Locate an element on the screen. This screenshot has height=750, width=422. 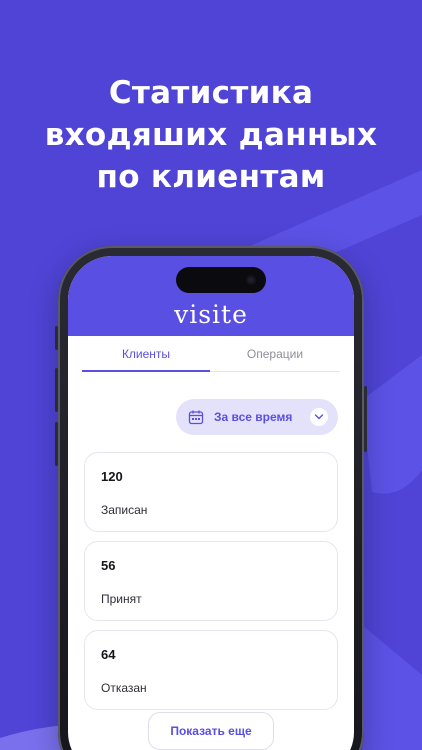
headline-line-3: по клиентам is located at coordinates (211, 177).